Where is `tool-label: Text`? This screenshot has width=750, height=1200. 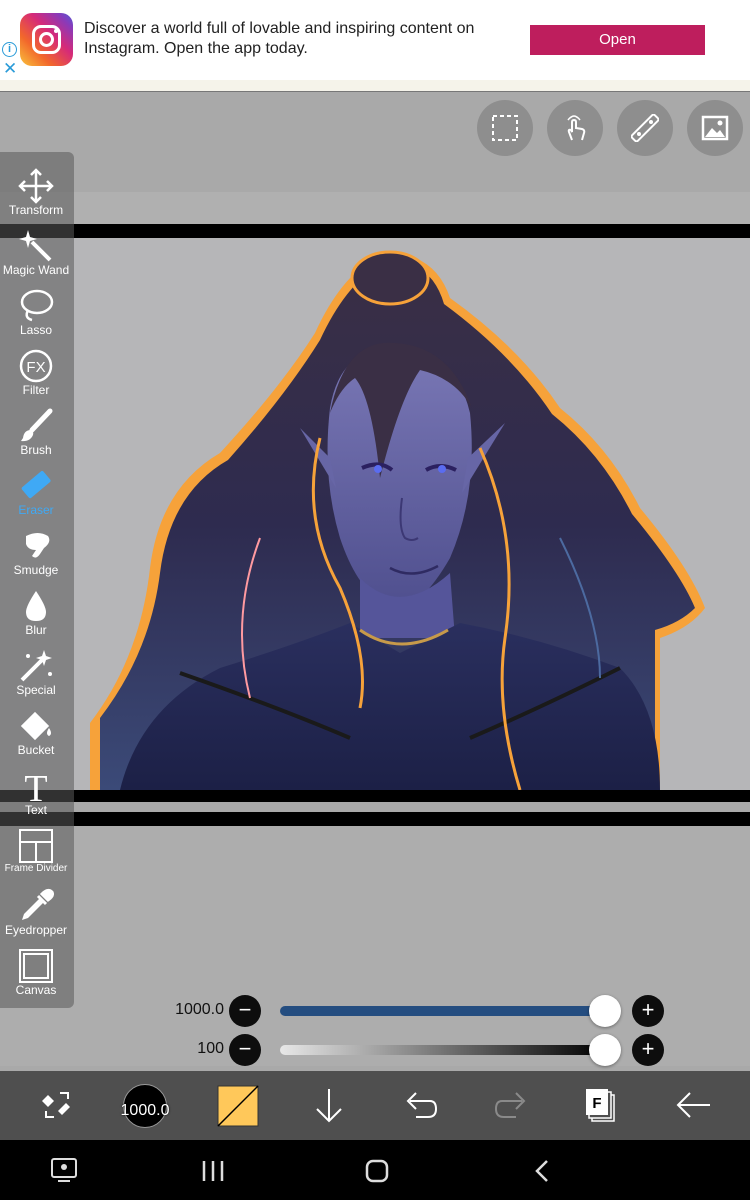 tool-label: Text is located at coordinates (35, 810).